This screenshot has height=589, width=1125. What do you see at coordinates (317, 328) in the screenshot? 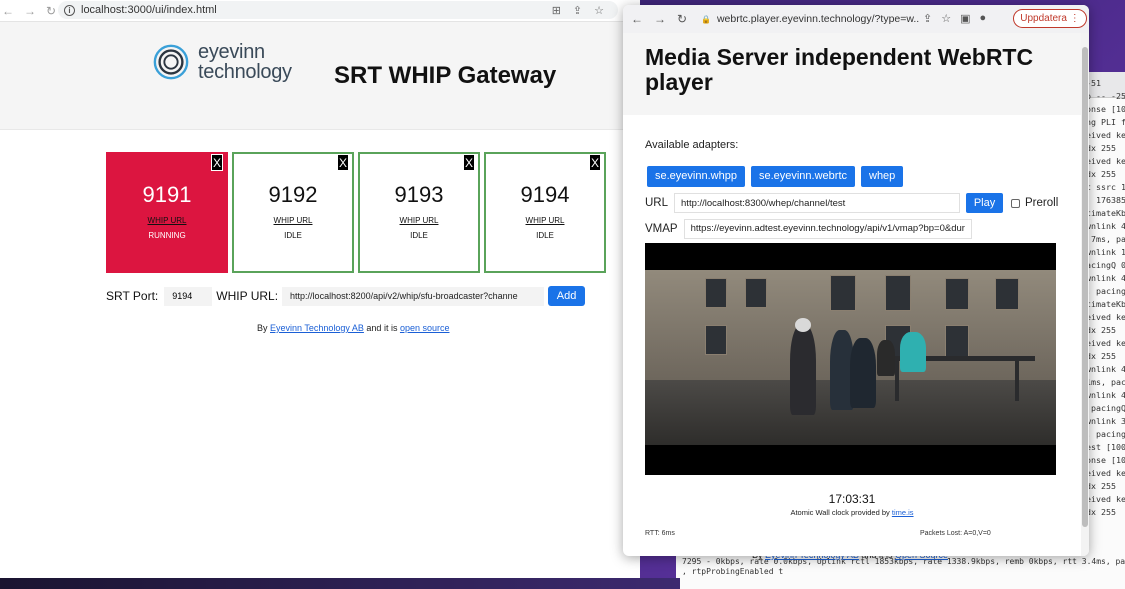
I see `company-link: Eyevinn Technology AB` at bounding box center [317, 328].